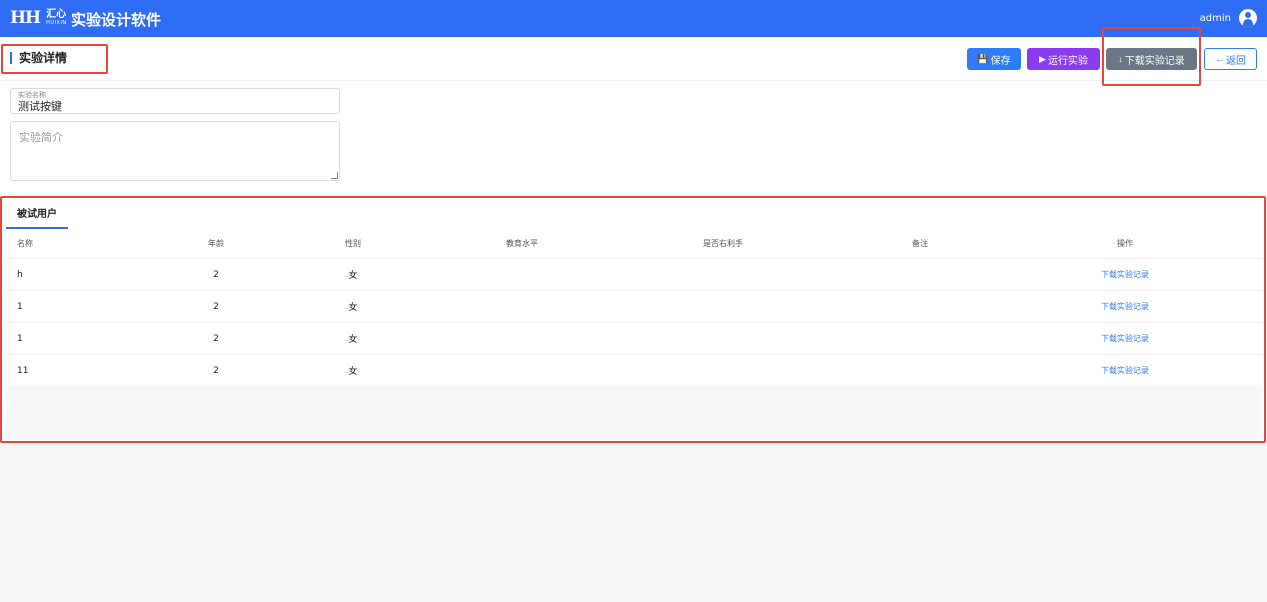  I want to click on user-menu: admin, so click(1228, 18).